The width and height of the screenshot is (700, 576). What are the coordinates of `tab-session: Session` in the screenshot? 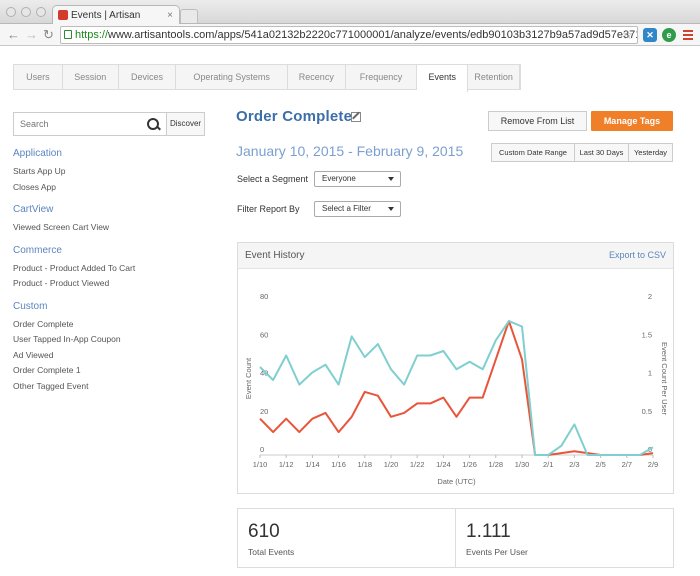 It's located at (91, 77).